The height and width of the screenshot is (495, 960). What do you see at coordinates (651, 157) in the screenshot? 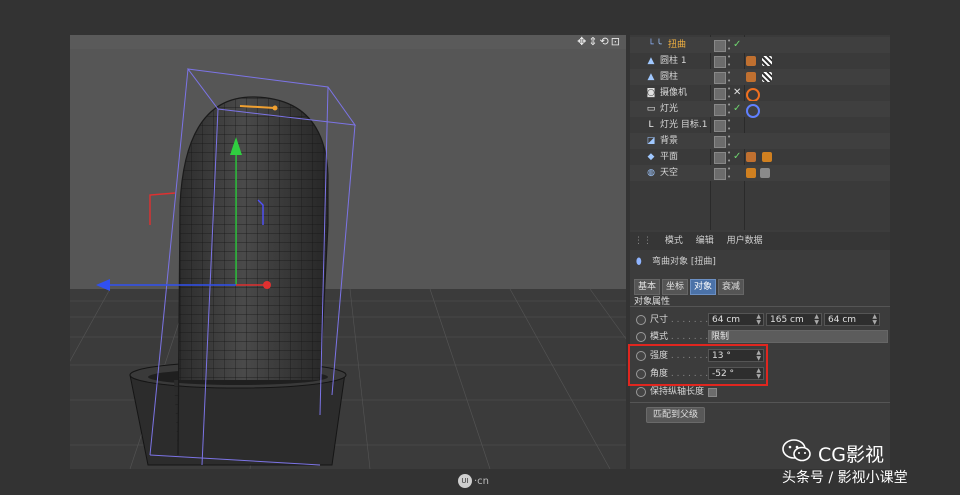
I see `plane-icon: ◆` at bounding box center [651, 157].